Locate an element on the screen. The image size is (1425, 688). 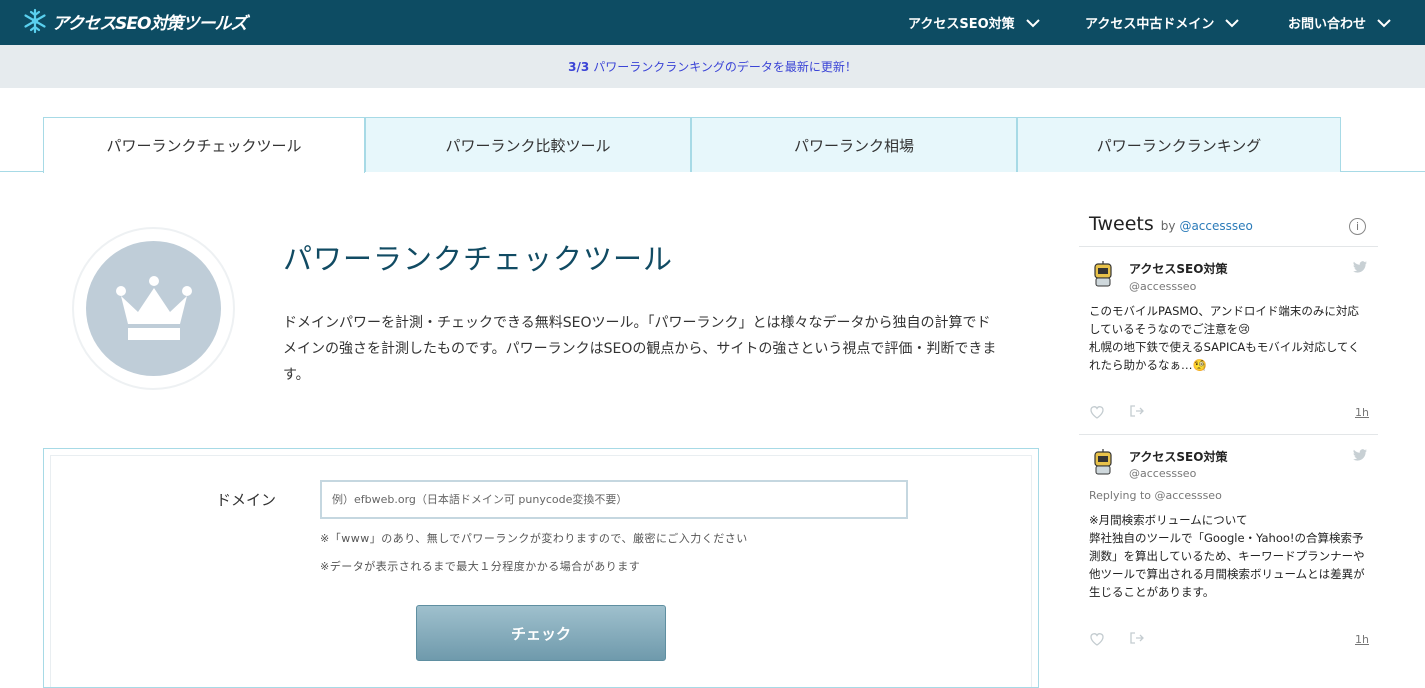
tab-label: パワーランク比較ツール is located at coordinates (528, 145).